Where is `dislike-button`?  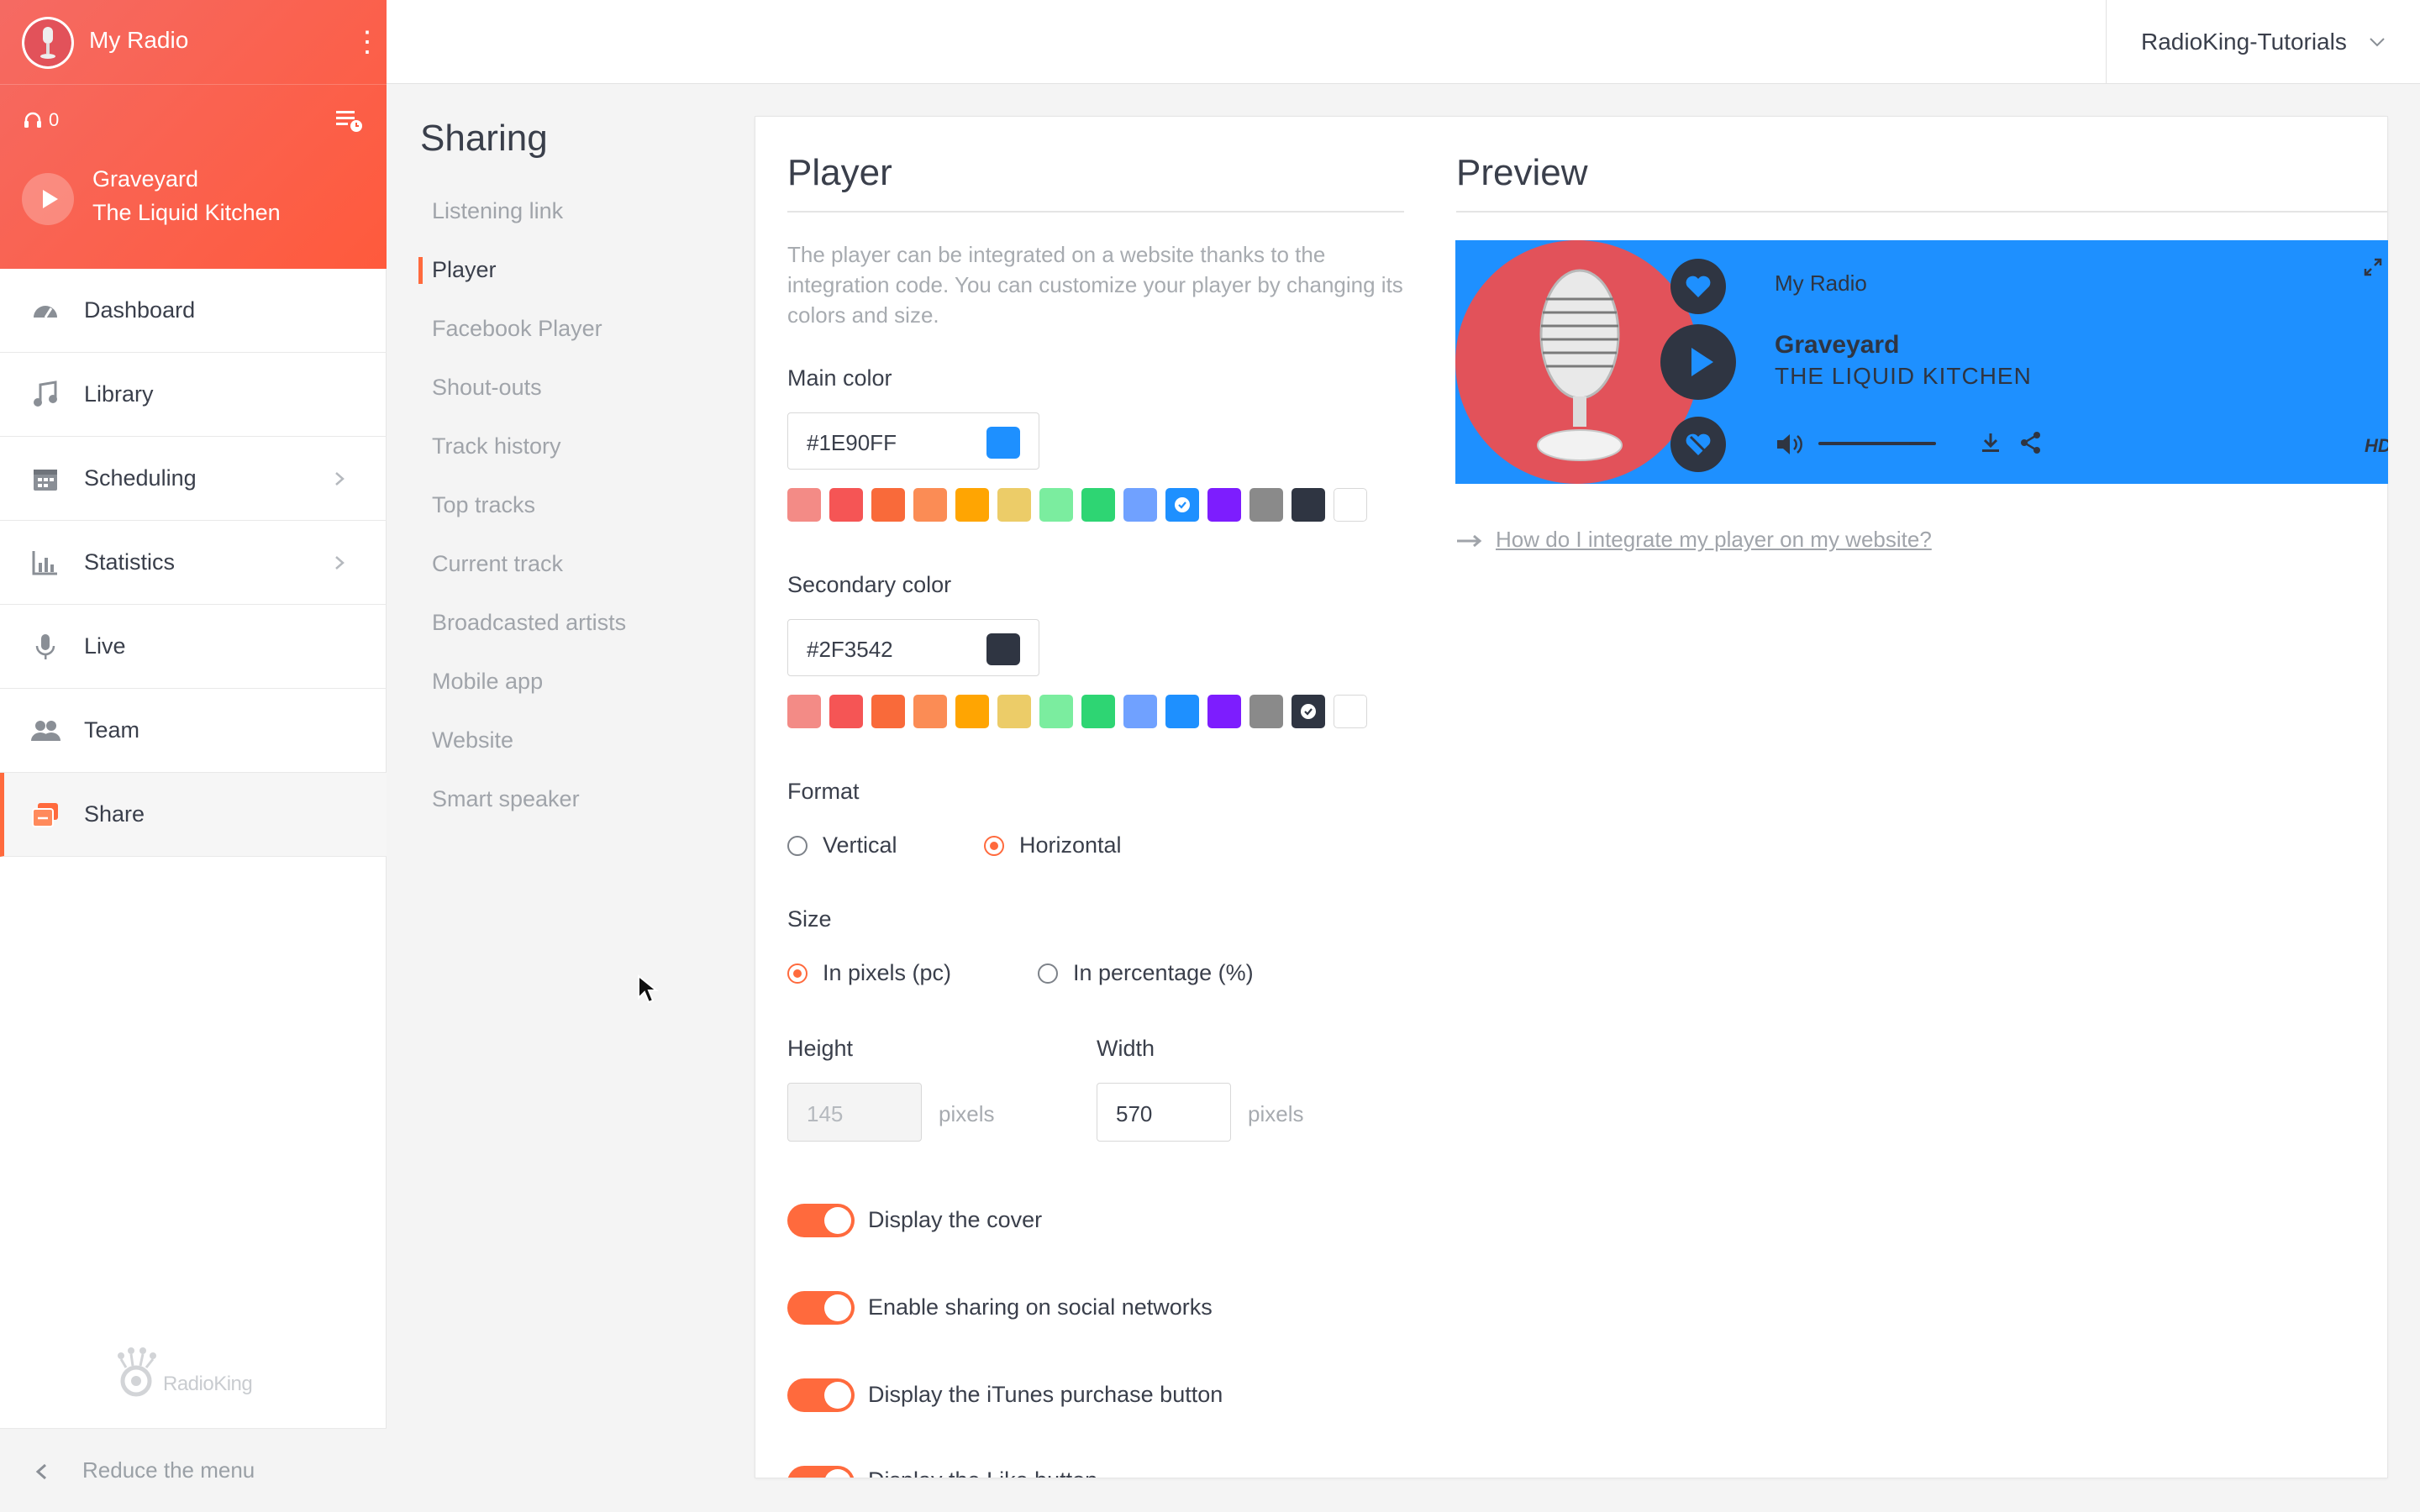
dislike-button is located at coordinates (1698, 444).